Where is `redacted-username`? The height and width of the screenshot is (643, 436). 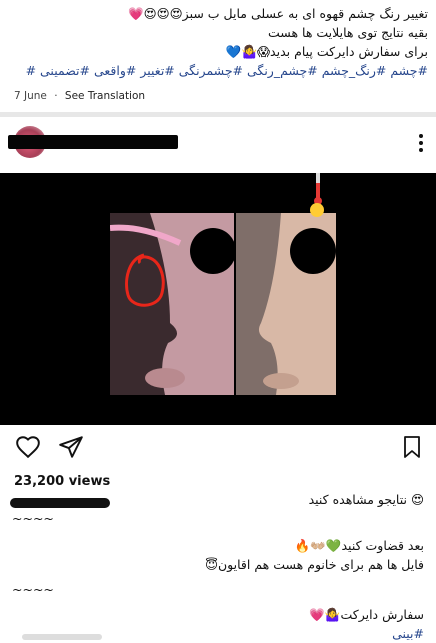
redacted-username is located at coordinates (93, 142).